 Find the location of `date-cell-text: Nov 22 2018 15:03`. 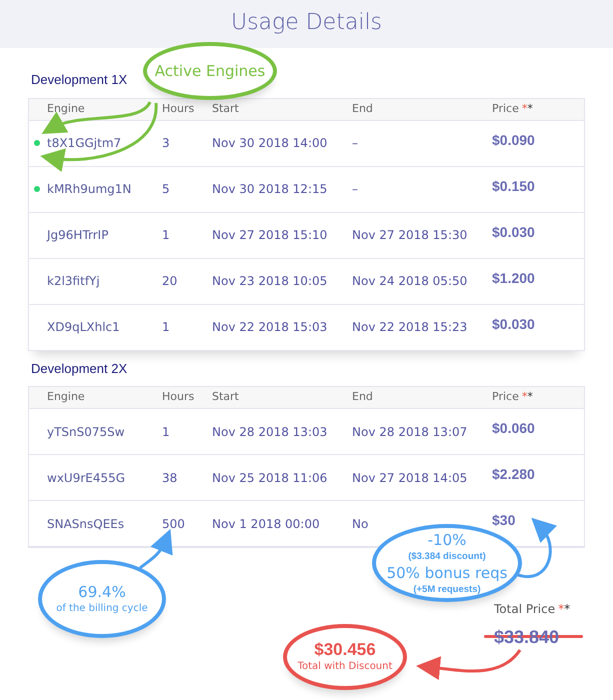

date-cell-text: Nov 22 2018 15:03 is located at coordinates (270, 327).